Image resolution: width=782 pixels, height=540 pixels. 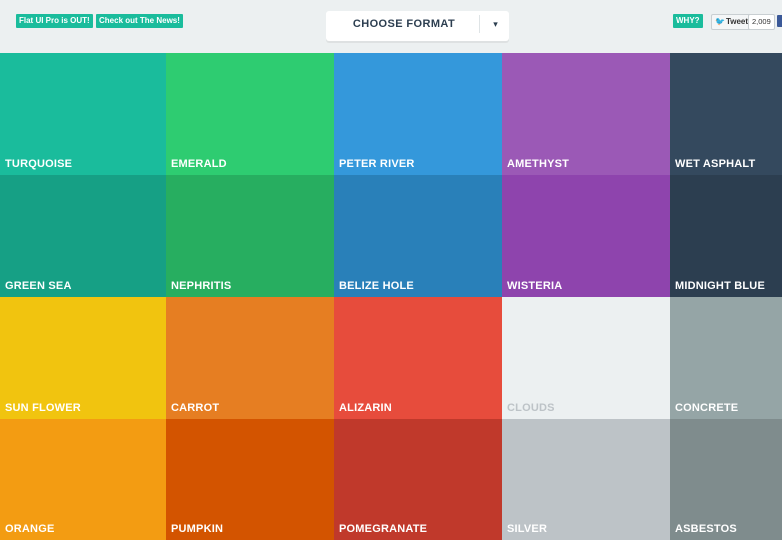 I want to click on color-name: NEPHRITIS, so click(x=201, y=286).